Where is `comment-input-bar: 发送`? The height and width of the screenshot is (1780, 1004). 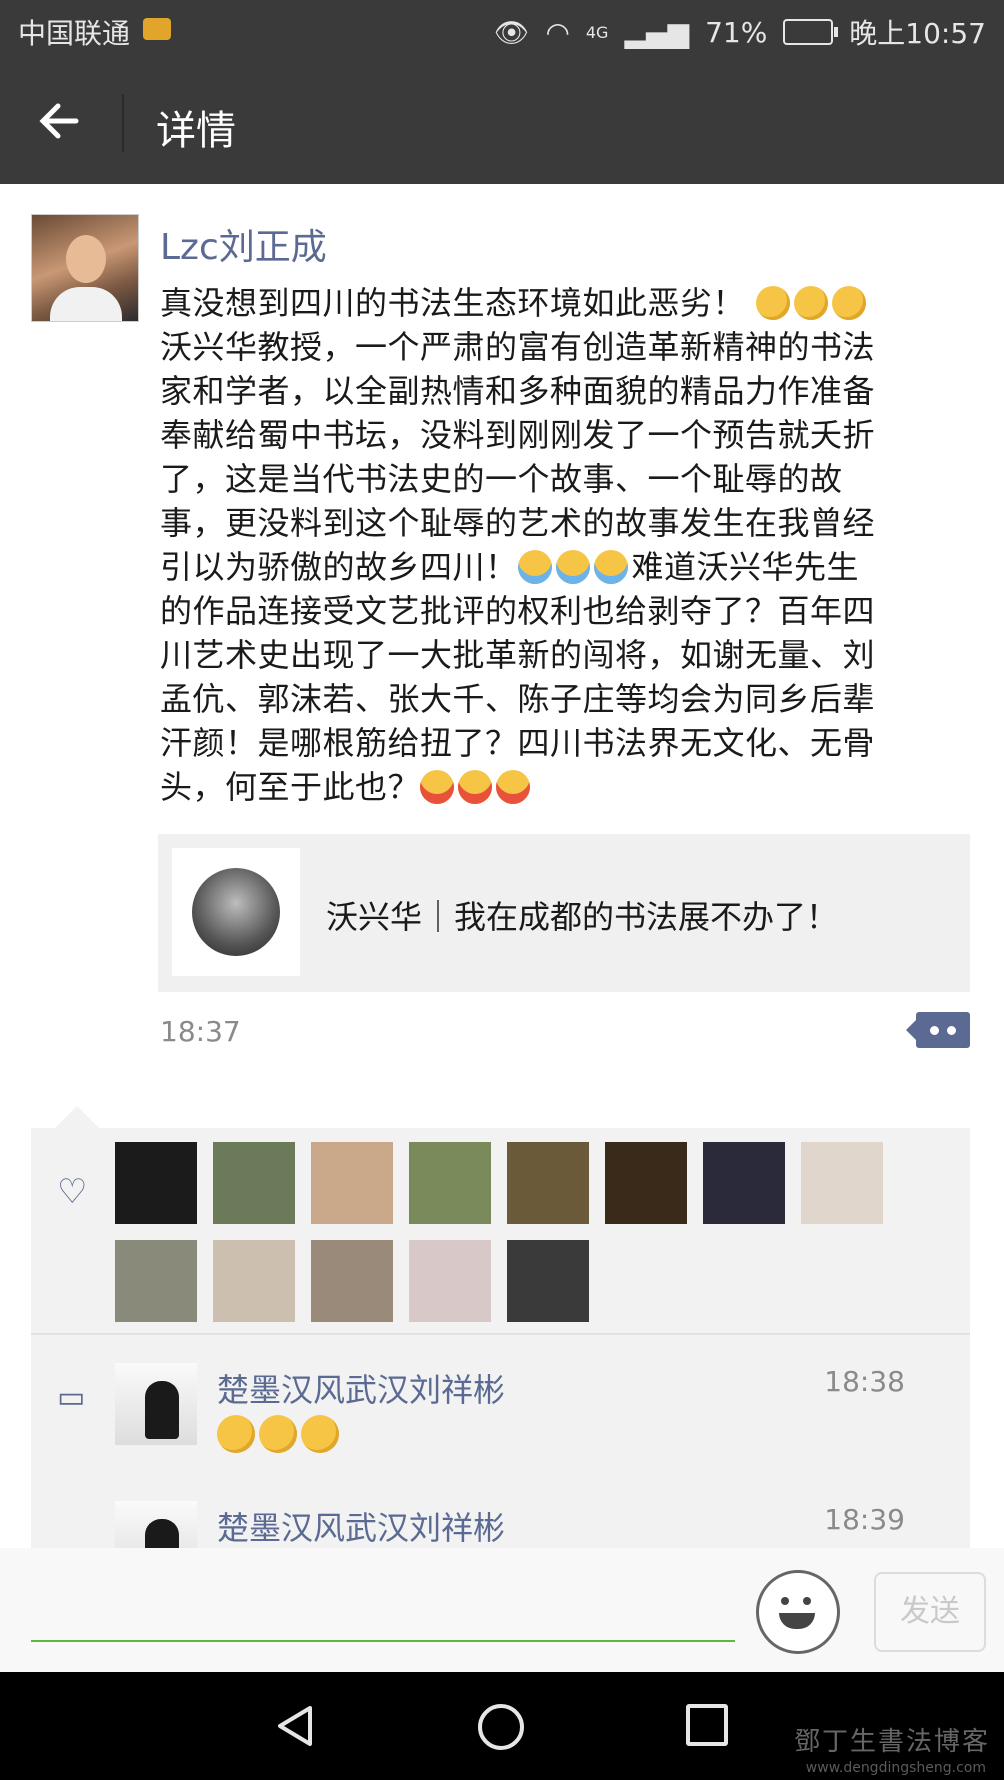 comment-input-bar: 发送 is located at coordinates (502, 1610).